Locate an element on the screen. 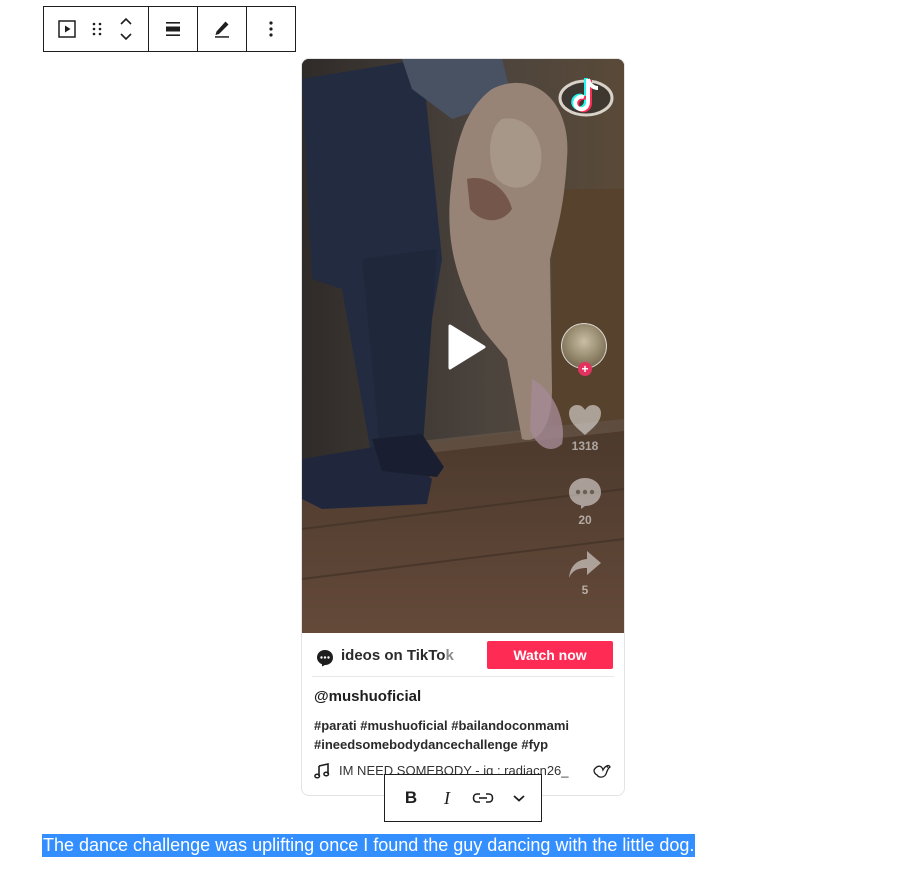  heart-icon is located at coordinates (585, 420).